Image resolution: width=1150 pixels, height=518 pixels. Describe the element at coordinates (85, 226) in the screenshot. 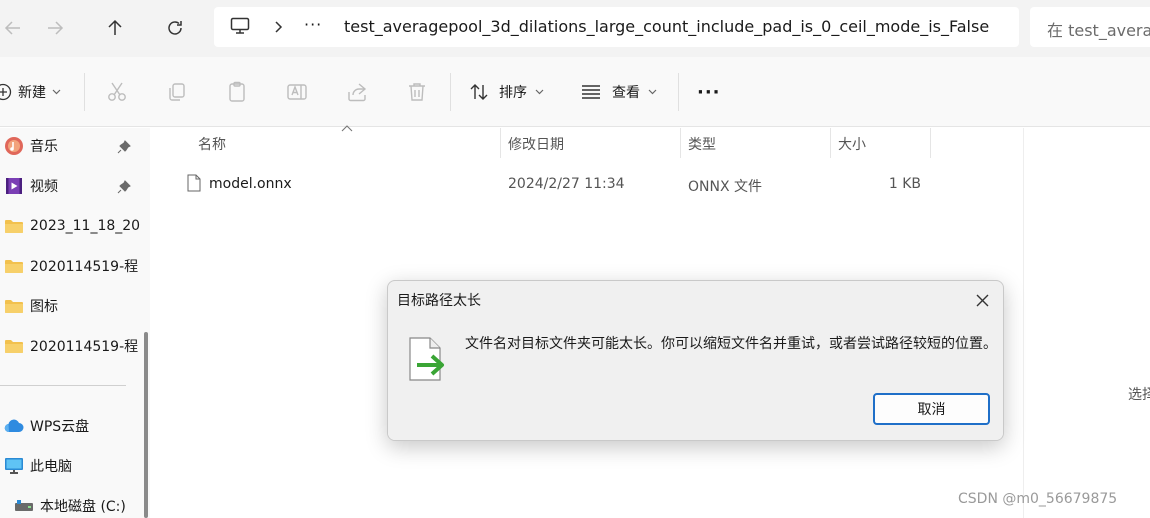

I see `sidebar-item-label: 2023_11_18_20` at that location.